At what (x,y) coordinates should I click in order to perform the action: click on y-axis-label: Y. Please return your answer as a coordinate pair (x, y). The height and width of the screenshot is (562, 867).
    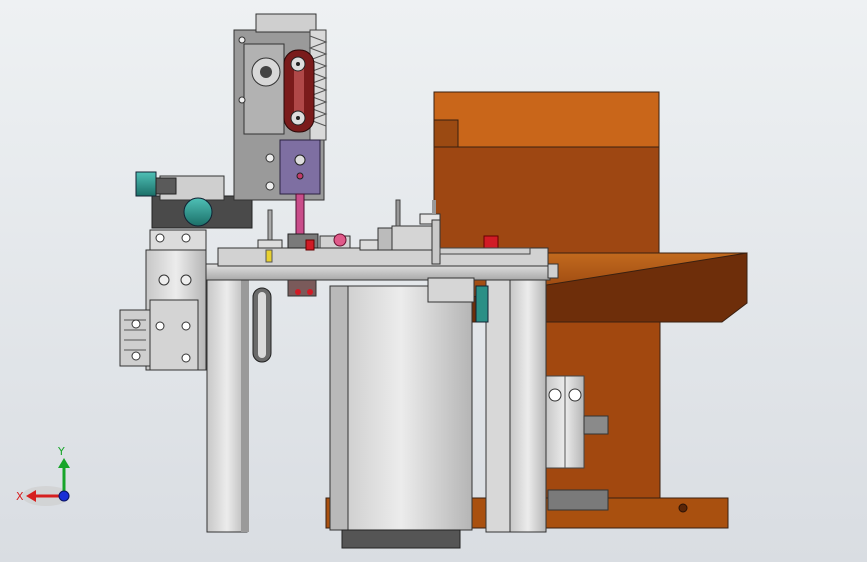
    Looking at the image, I should click on (61, 451).